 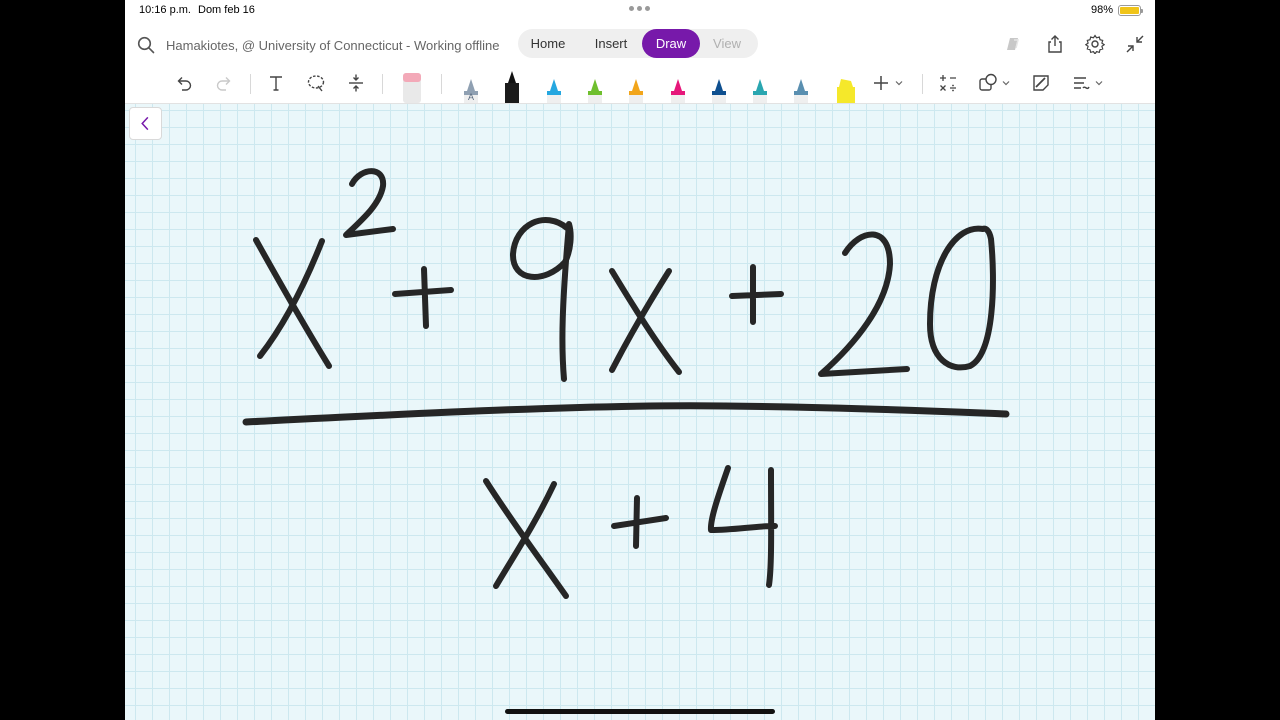 I want to click on lasso-icon, so click(x=316, y=83).